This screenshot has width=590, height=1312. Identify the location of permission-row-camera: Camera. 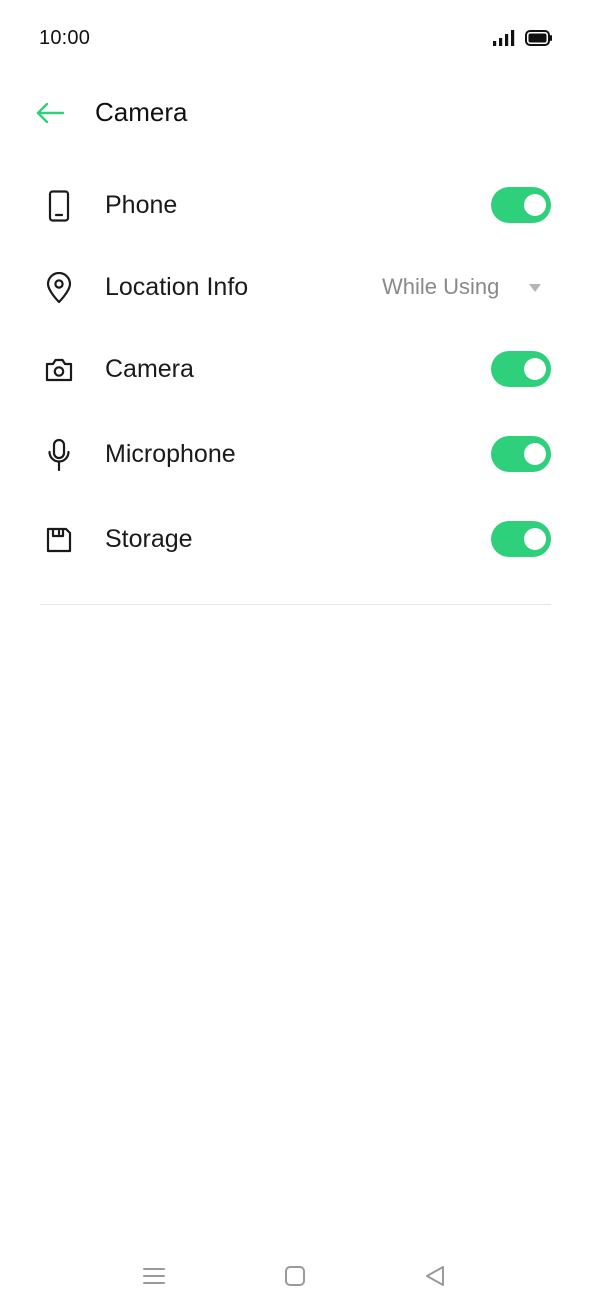
(295, 370).